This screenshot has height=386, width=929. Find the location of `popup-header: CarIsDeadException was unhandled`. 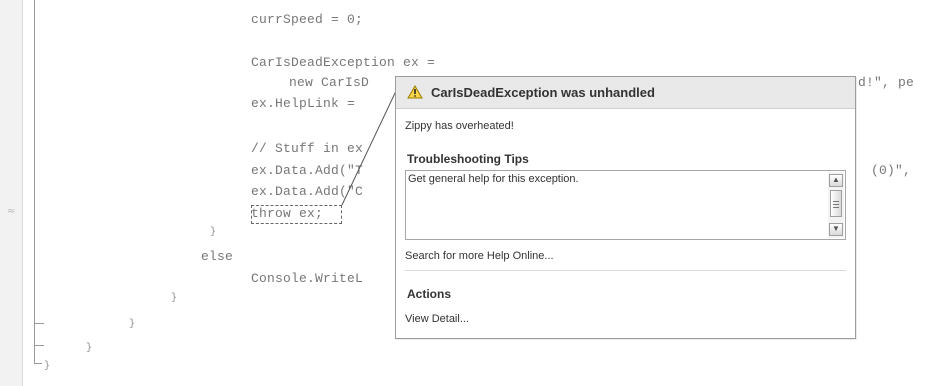

popup-header: CarIsDeadException was unhandled is located at coordinates (625, 93).